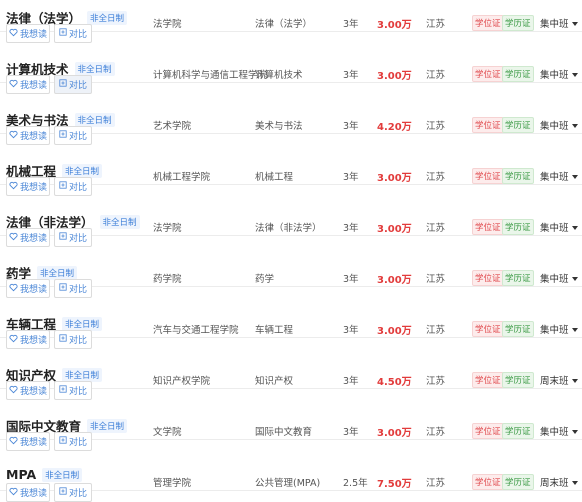 The width and height of the screenshot is (582, 502). I want to click on program-title: MPA 非全日制, so click(44, 474).